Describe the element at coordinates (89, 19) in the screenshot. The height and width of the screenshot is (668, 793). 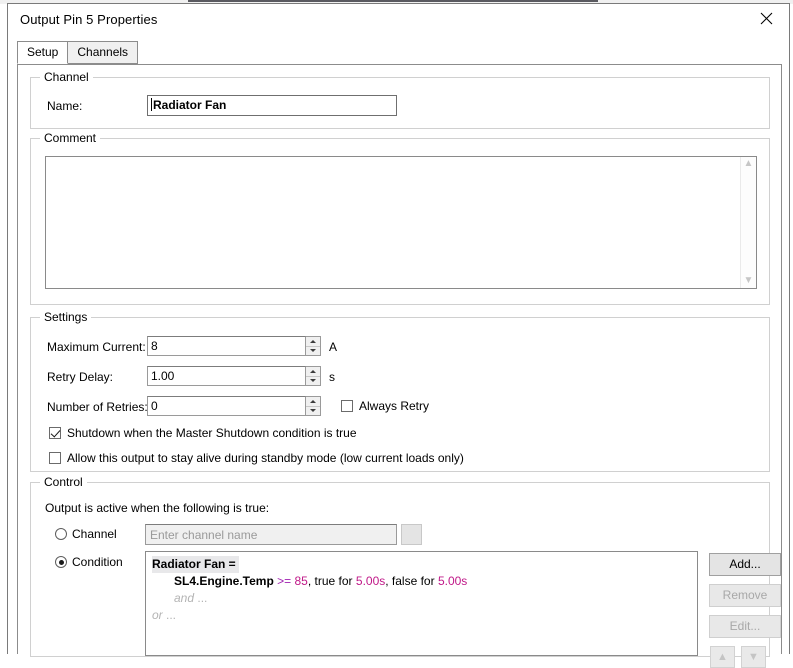
I see `window-title: Output Pin 5 Properties` at that location.